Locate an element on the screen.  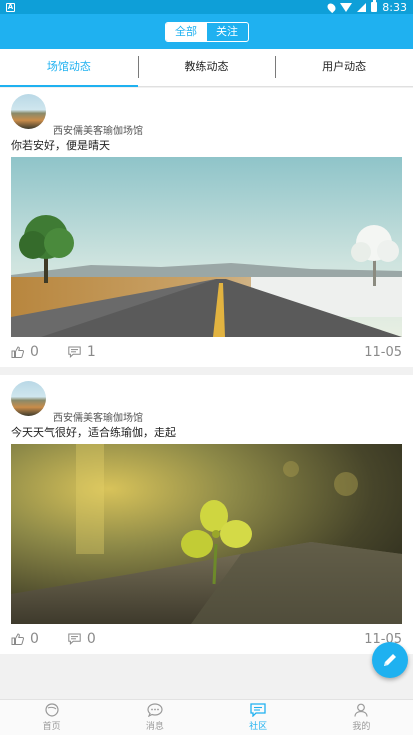
battery-icon is located at coordinates (374, 6).